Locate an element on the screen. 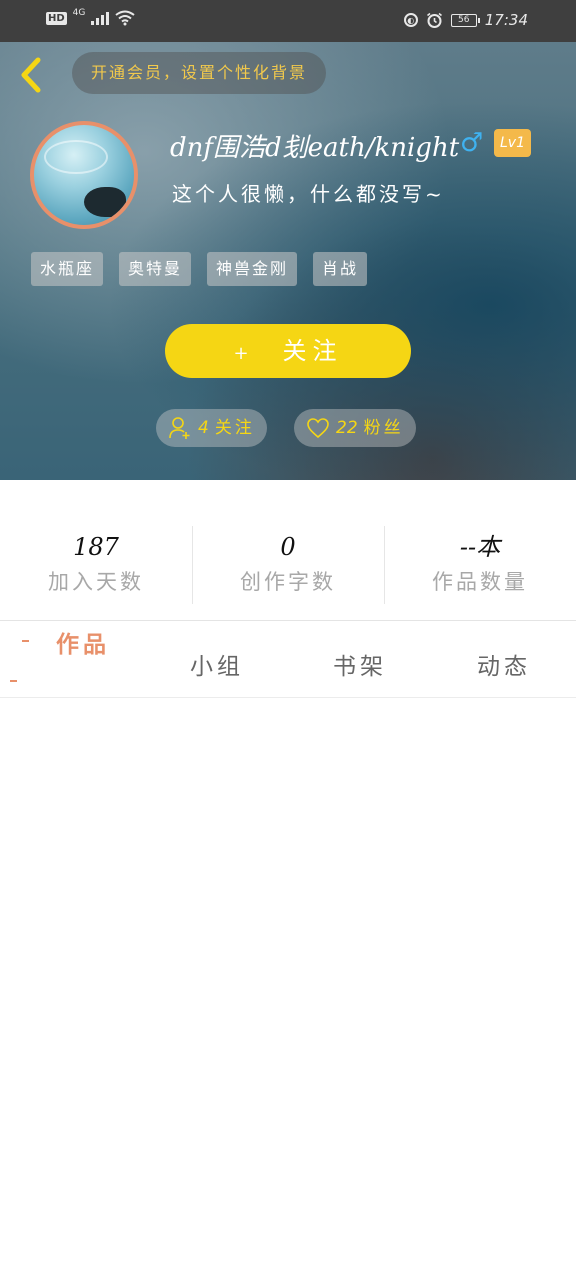 The image size is (576, 1280). tab-groups: 小组 is located at coordinates (217, 664).